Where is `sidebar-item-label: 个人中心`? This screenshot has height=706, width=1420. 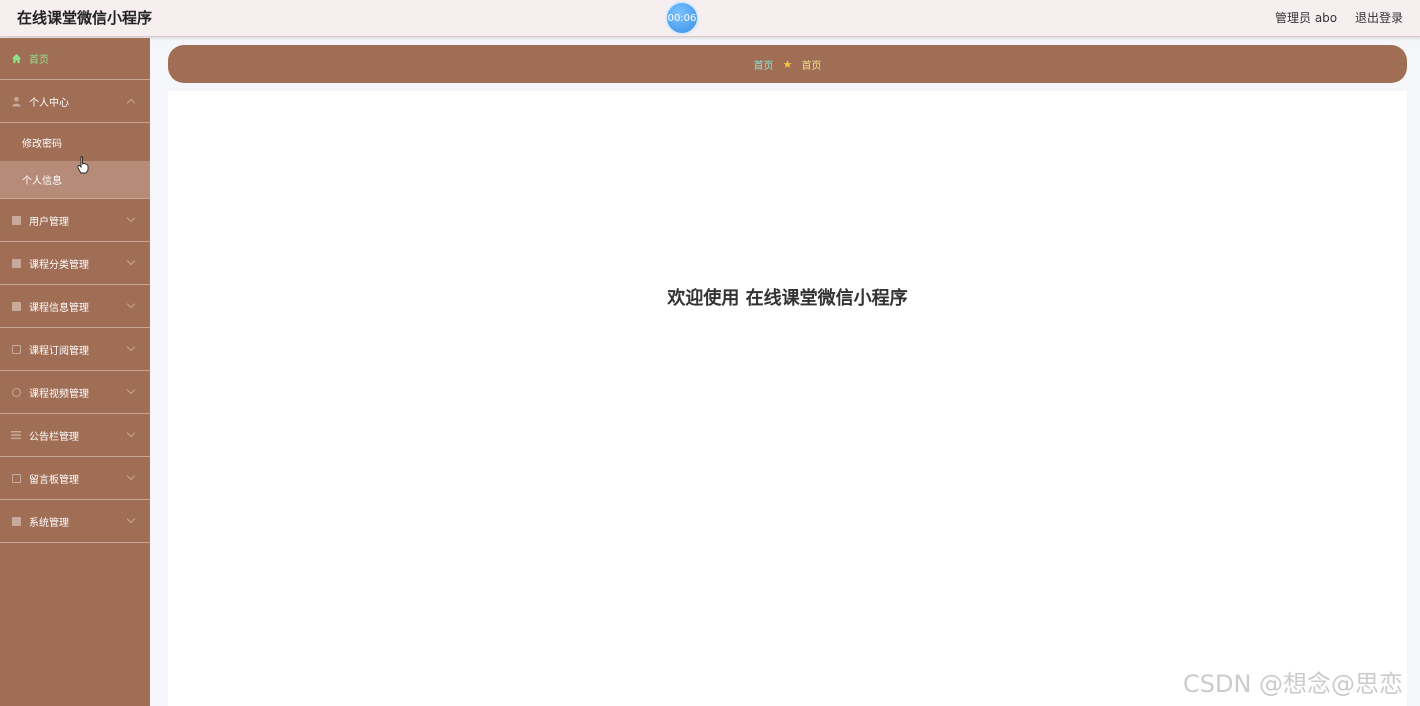 sidebar-item-label: 个人中心 is located at coordinates (49, 103).